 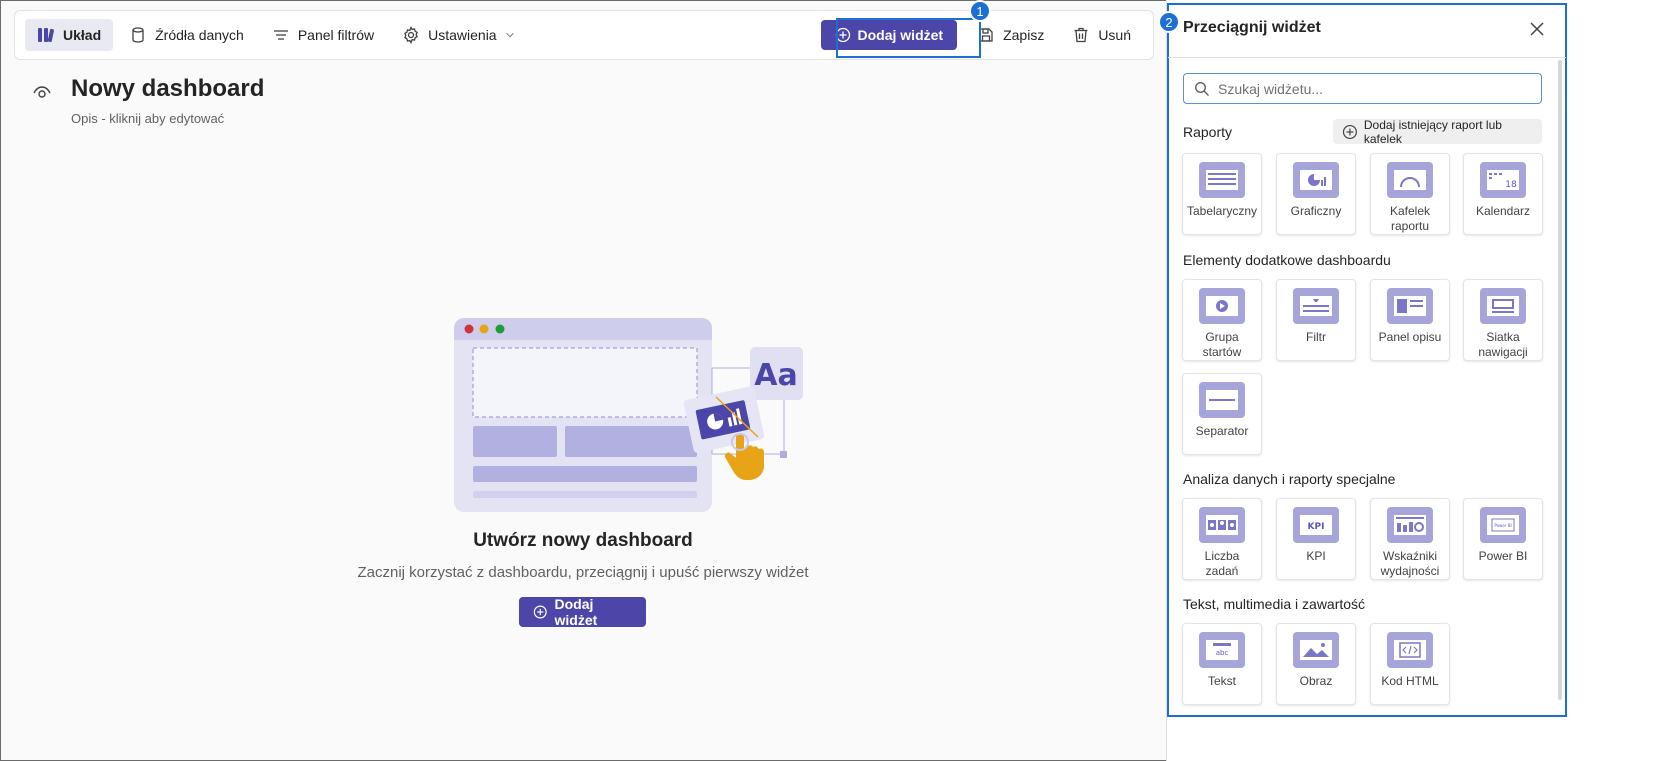 I want to click on tile-label: Filtr, so click(x=1316, y=337).